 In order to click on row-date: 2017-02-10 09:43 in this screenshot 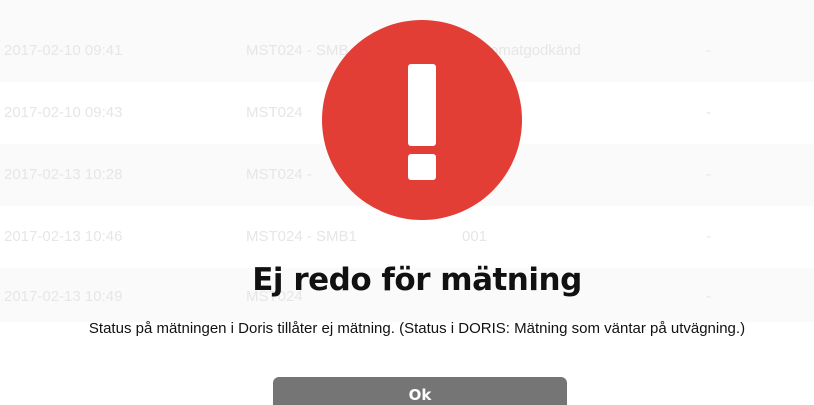, I will do `click(63, 112)`.